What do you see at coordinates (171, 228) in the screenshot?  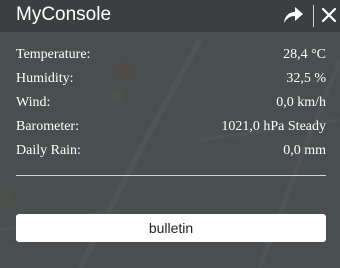 I see `bulletin-button: bulletin` at bounding box center [171, 228].